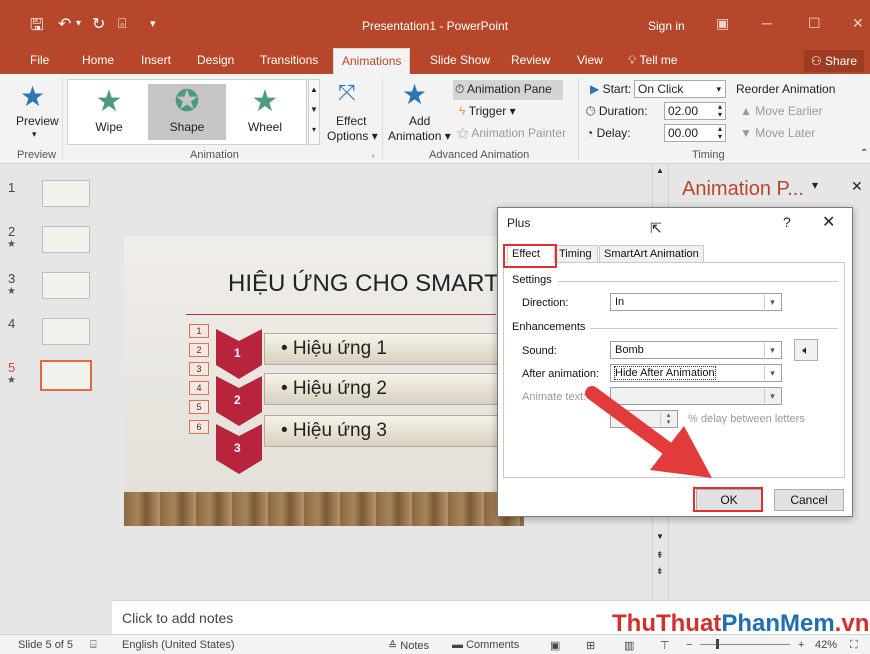 Image resolution: width=870 pixels, height=654 pixels. Describe the element at coordinates (363, 284) in the screenshot. I see `slide-title: HIỆU ỨNG CHO SMART` at that location.